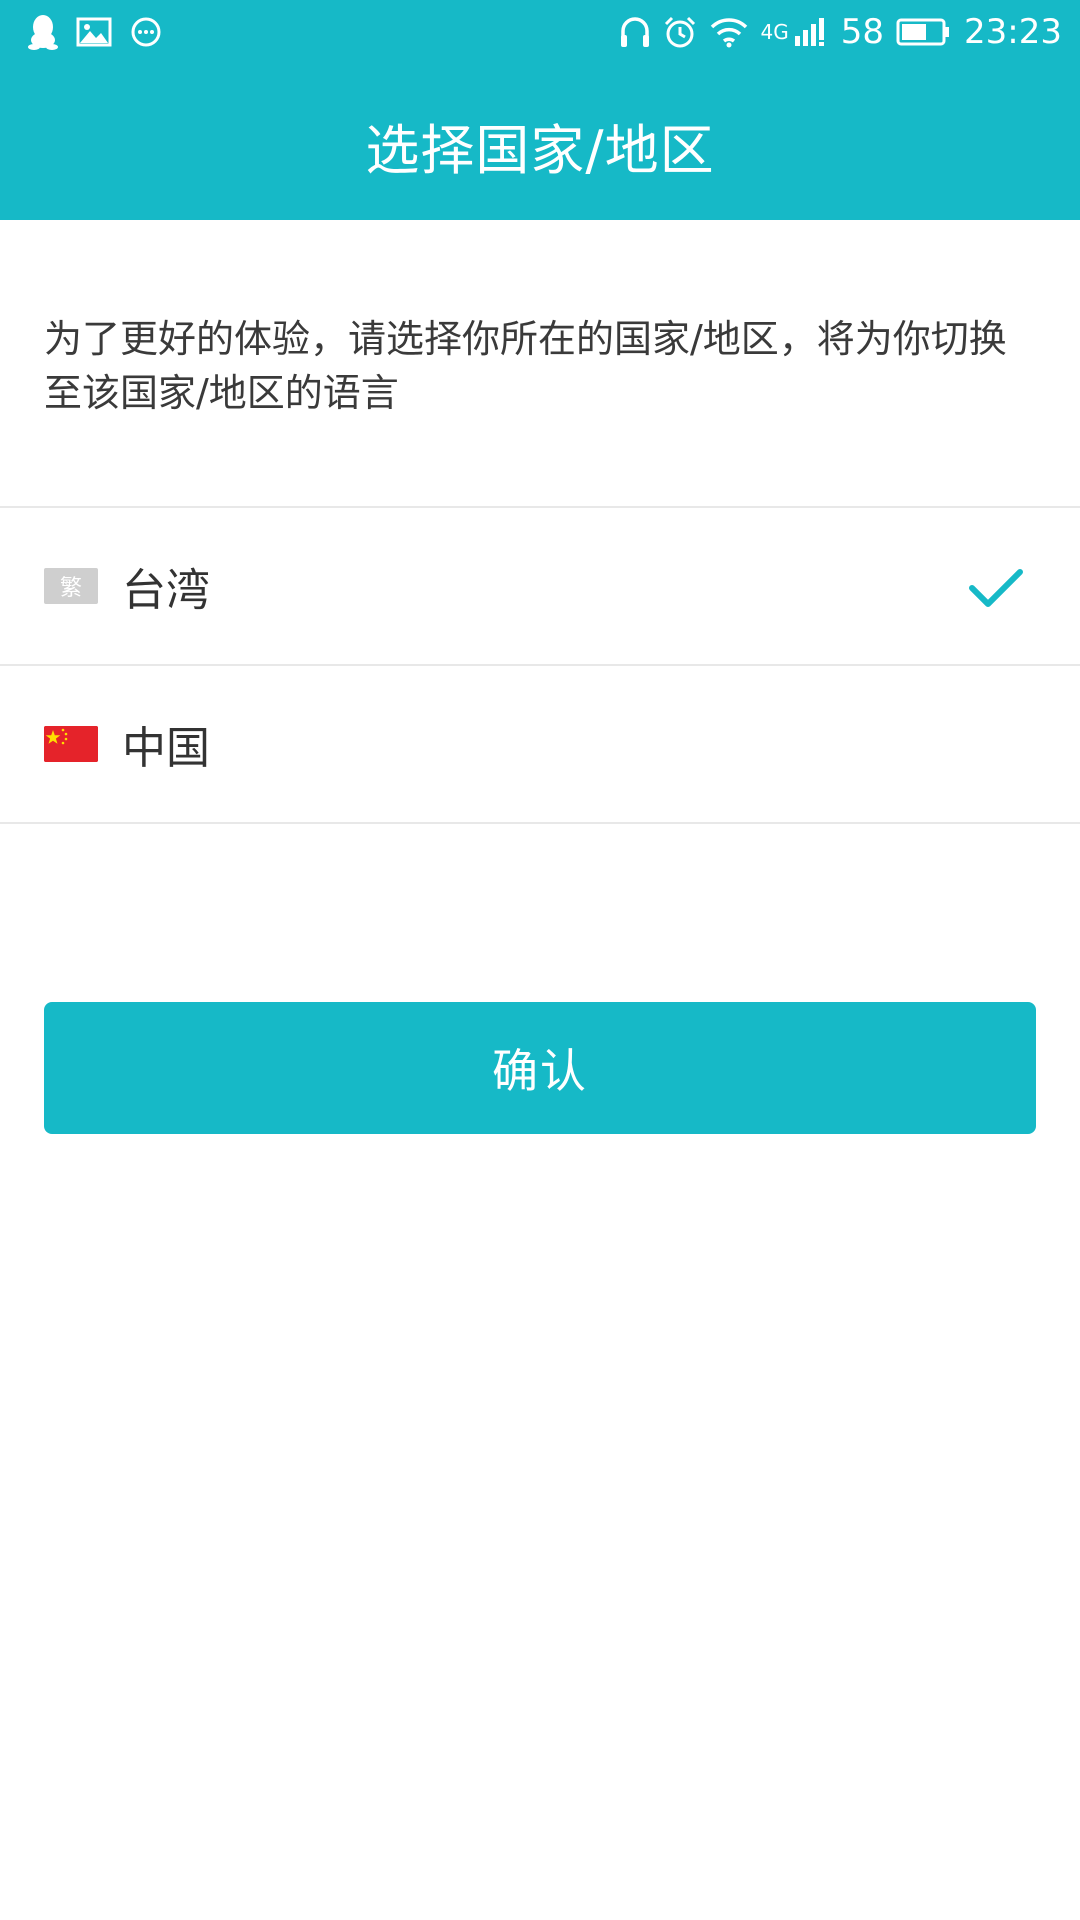  What do you see at coordinates (71, 744) in the screenshot?
I see `china-flag-icon` at bounding box center [71, 744].